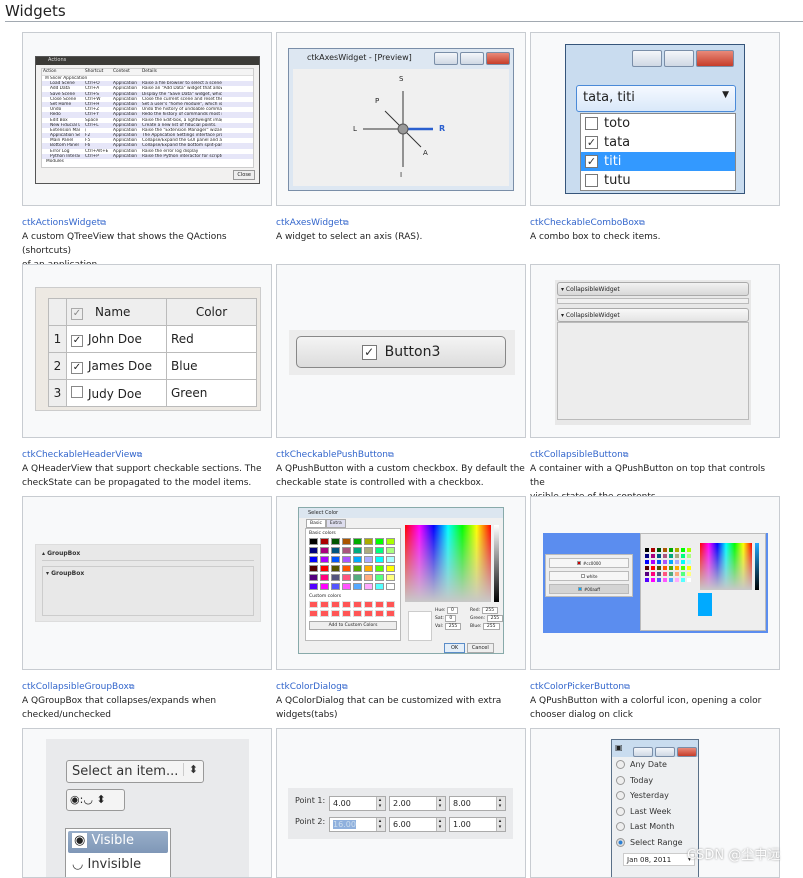 This screenshot has width=803, height=878. What do you see at coordinates (589, 576) in the screenshot?
I see `color-picker-button: white` at bounding box center [589, 576].